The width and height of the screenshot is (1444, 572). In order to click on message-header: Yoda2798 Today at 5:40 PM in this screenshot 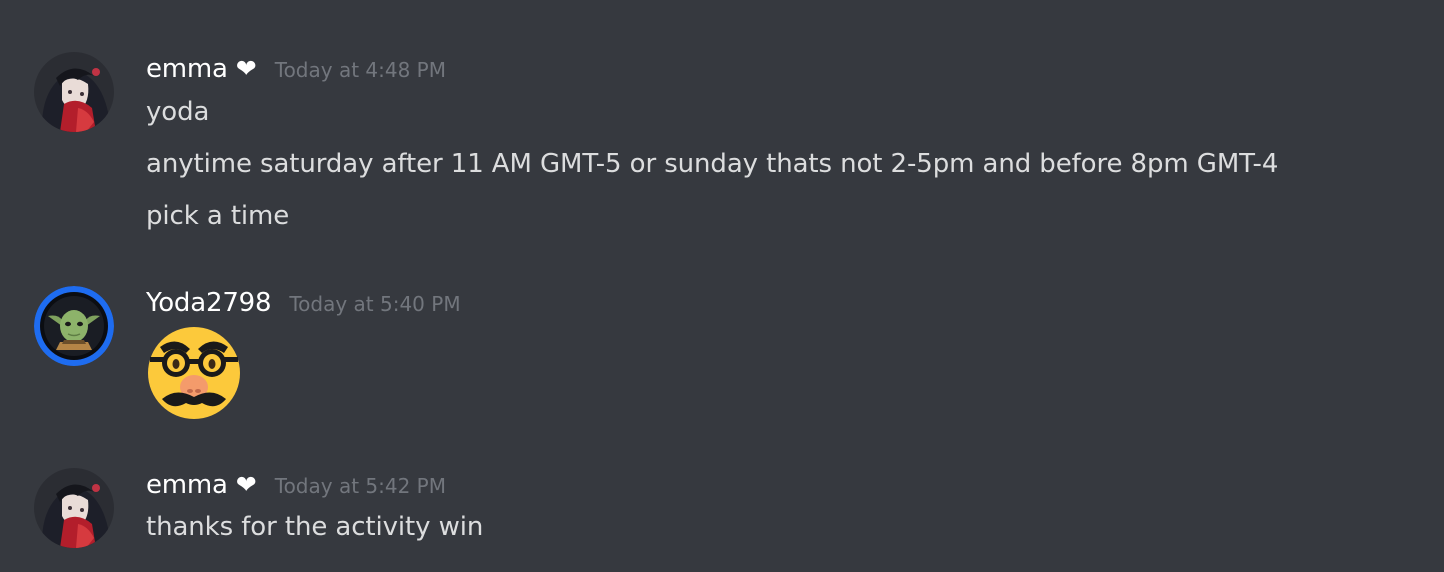, I will do `click(303, 304)`.